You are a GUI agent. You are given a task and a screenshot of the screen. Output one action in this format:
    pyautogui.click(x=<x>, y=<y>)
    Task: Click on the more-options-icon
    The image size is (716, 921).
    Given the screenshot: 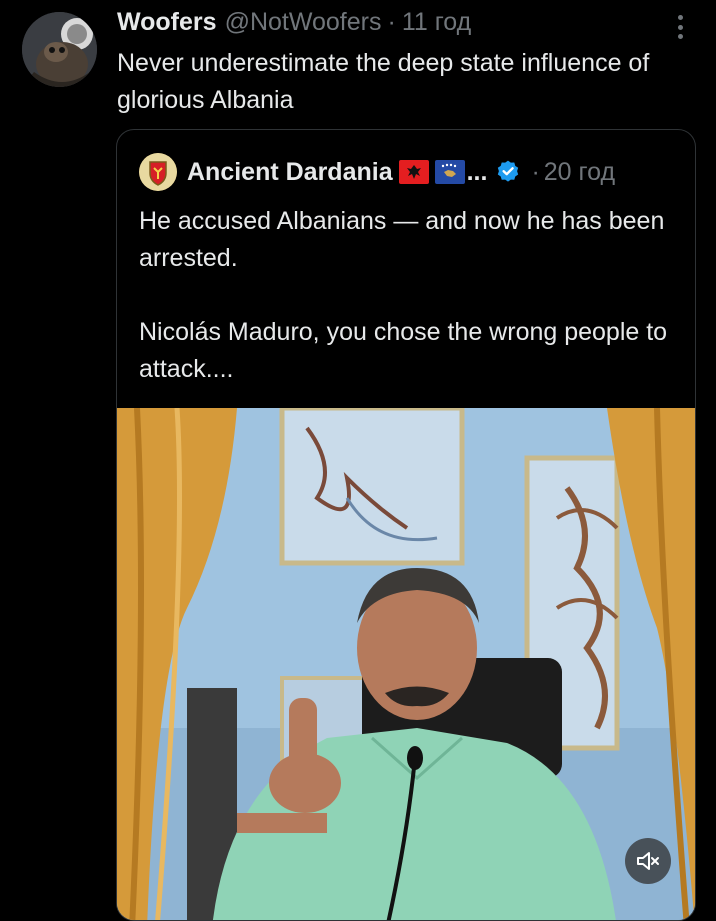 What is the action you would take?
    pyautogui.click(x=680, y=27)
    